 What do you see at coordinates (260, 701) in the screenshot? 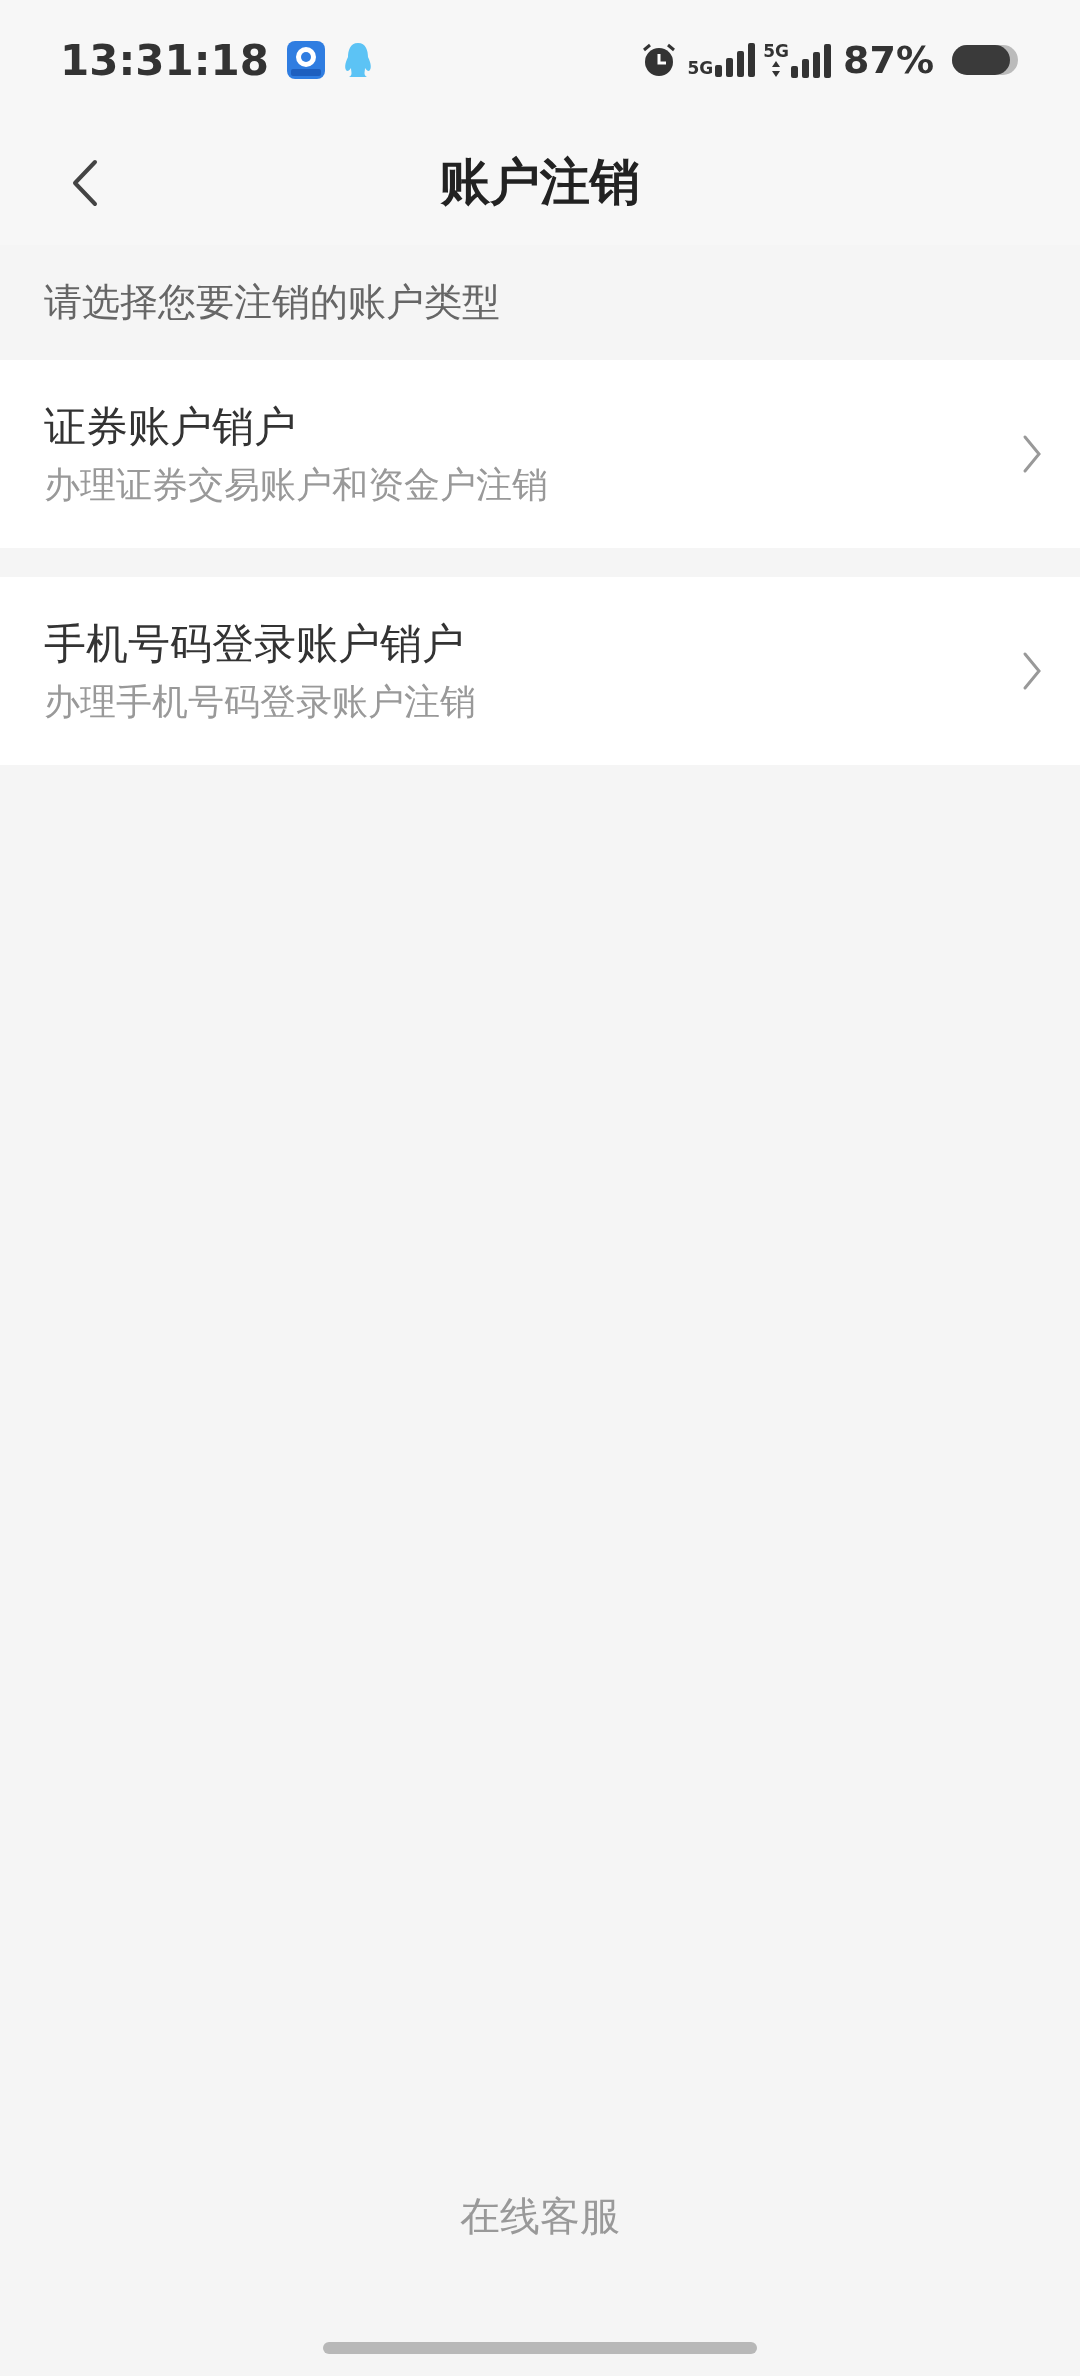
I see `item-description: 办理手机号码登录账户注销` at bounding box center [260, 701].